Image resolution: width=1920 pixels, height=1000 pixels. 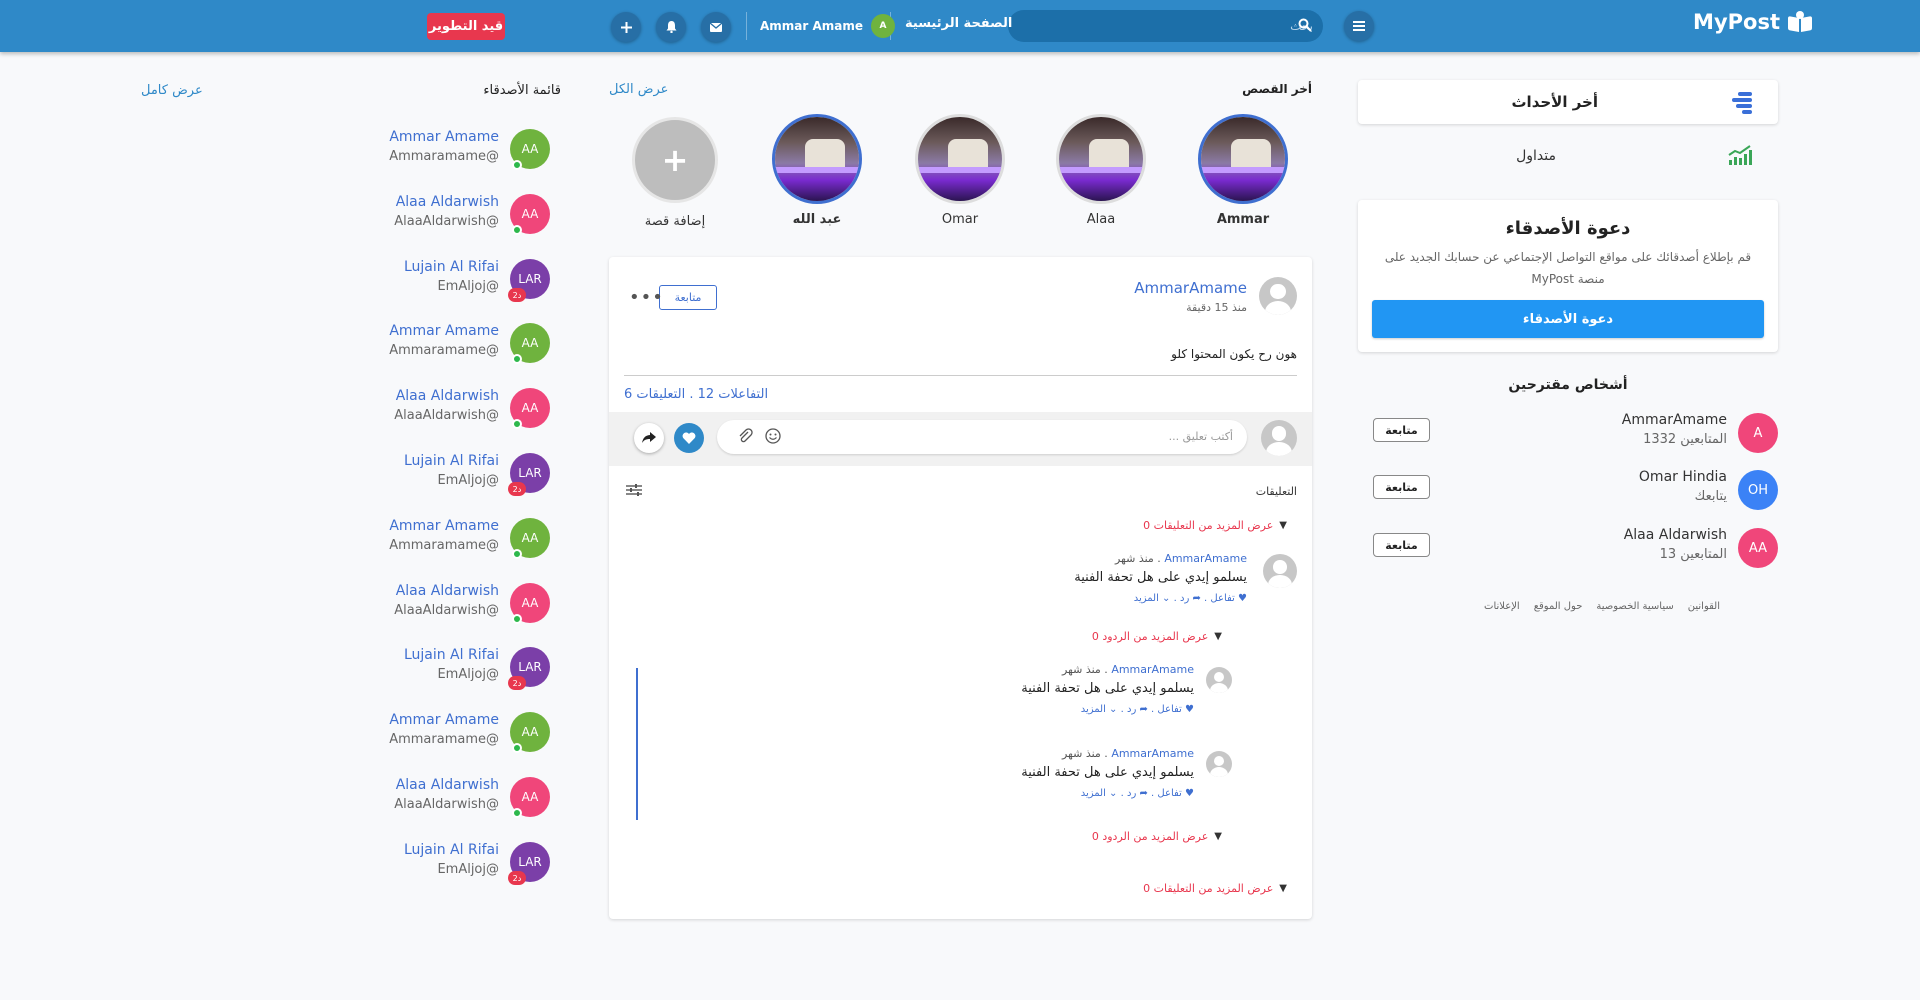 What do you see at coordinates (646, 297) in the screenshot?
I see `more-options-icon: •••` at bounding box center [646, 297].